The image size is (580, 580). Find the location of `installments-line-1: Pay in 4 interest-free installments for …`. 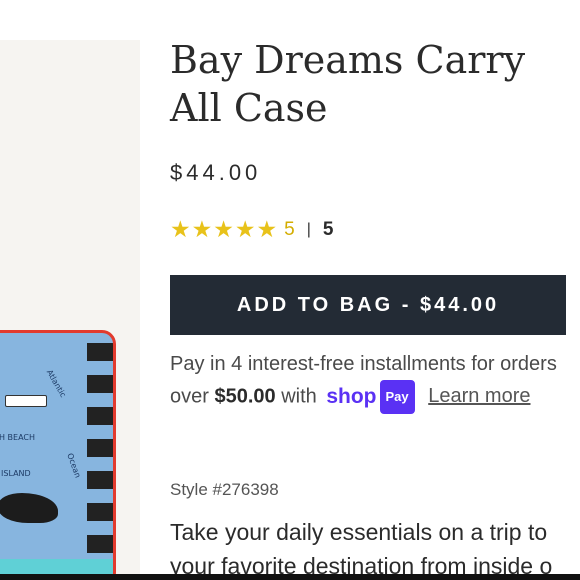

installments-line-1: Pay in 4 interest-free installments for … is located at coordinates (375, 364).